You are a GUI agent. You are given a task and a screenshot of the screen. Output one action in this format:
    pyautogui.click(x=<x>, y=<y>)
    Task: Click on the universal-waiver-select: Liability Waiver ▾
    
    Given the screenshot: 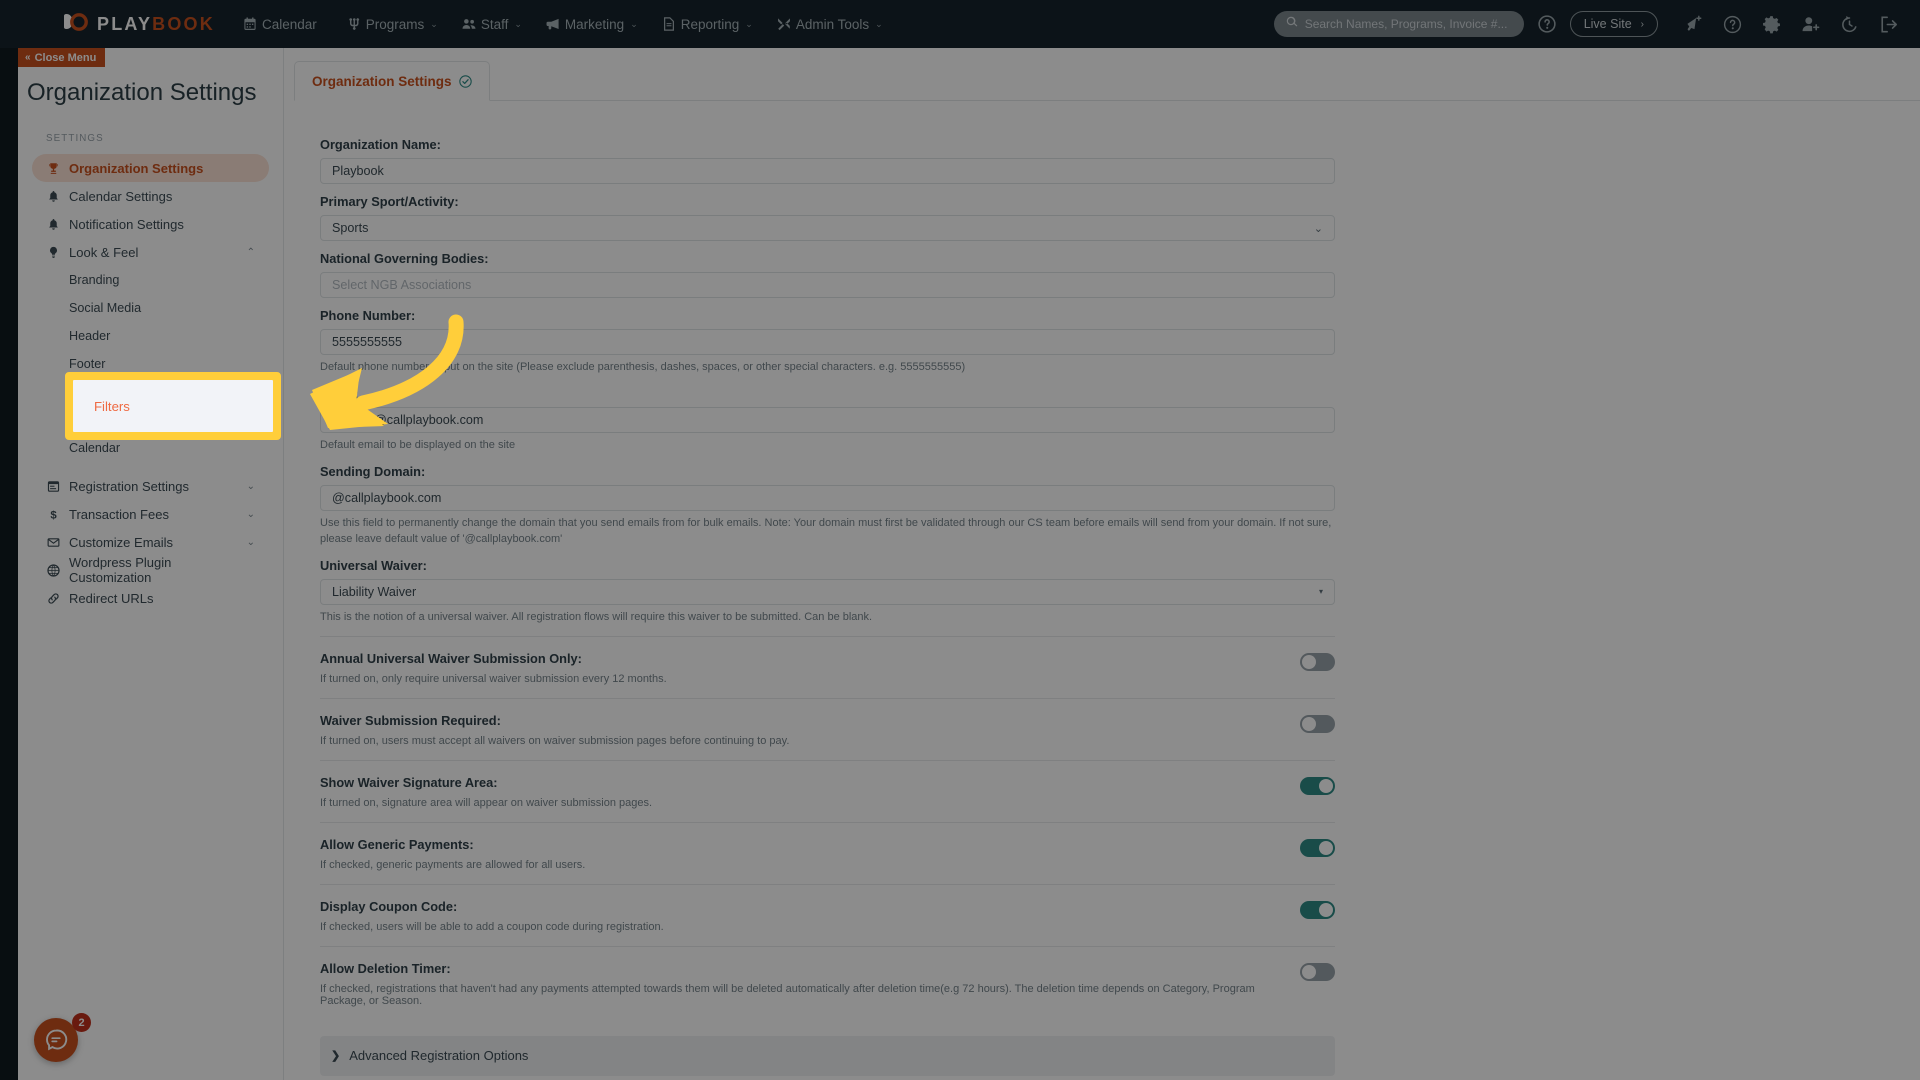 What is the action you would take?
    pyautogui.click(x=827, y=591)
    